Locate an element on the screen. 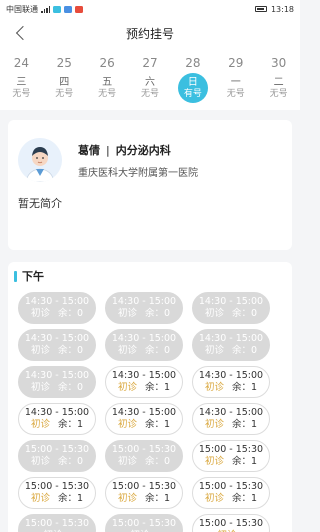 Image resolution: width=320 pixels, height=532 pixels. date-item: 24 三无号 is located at coordinates (21, 79).